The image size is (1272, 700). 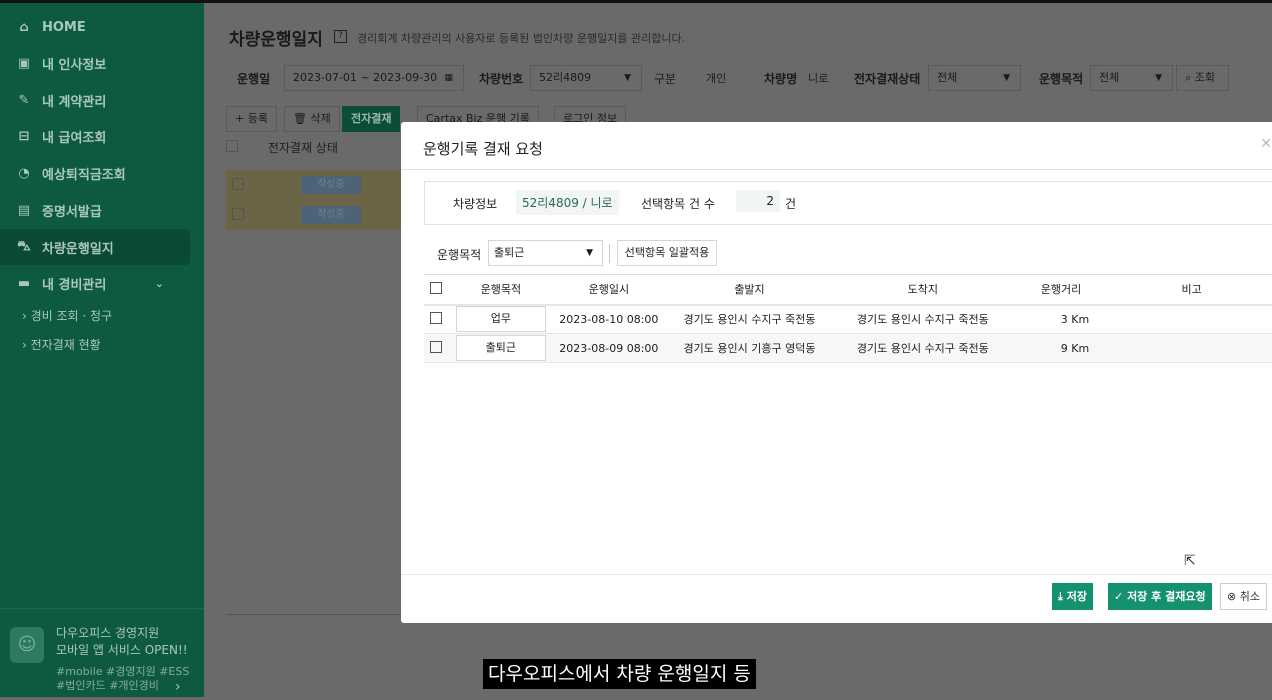 I want to click on from-cell: 경기도 용인시 수지구 죽전동, so click(x=749, y=319).